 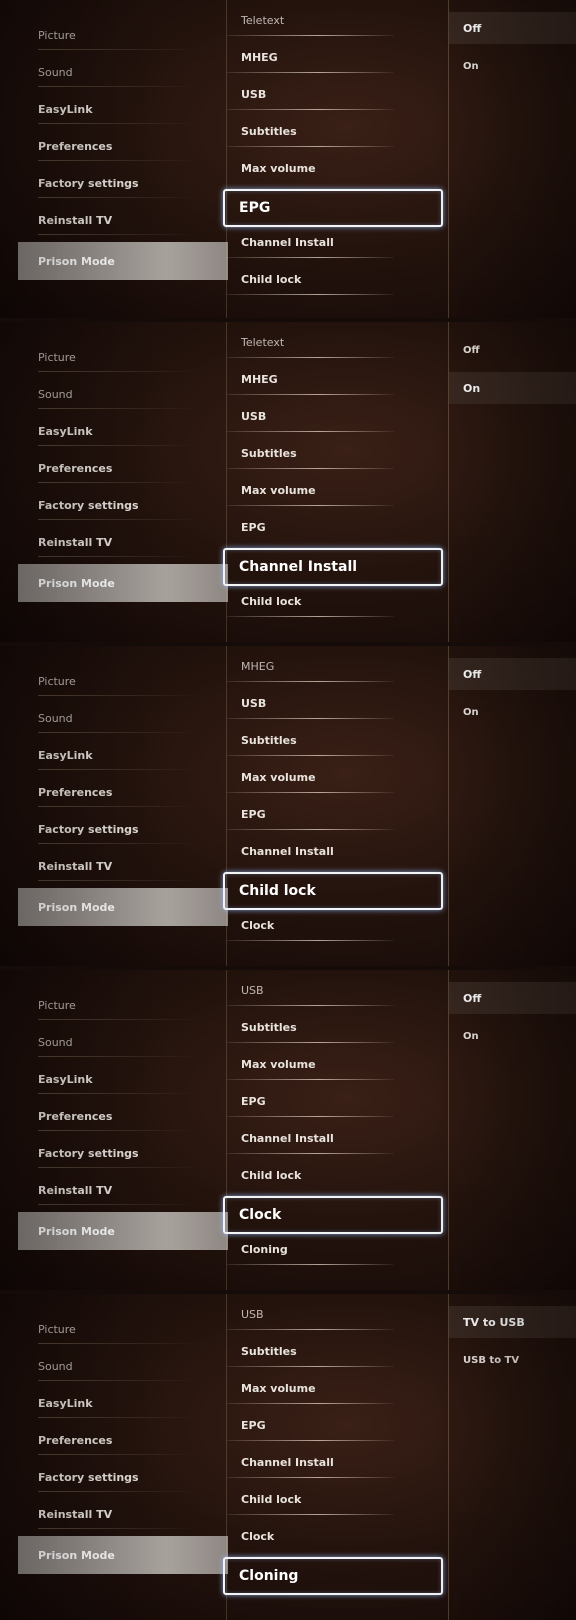 I want to click on option-item-label: USB, so click(x=254, y=703).